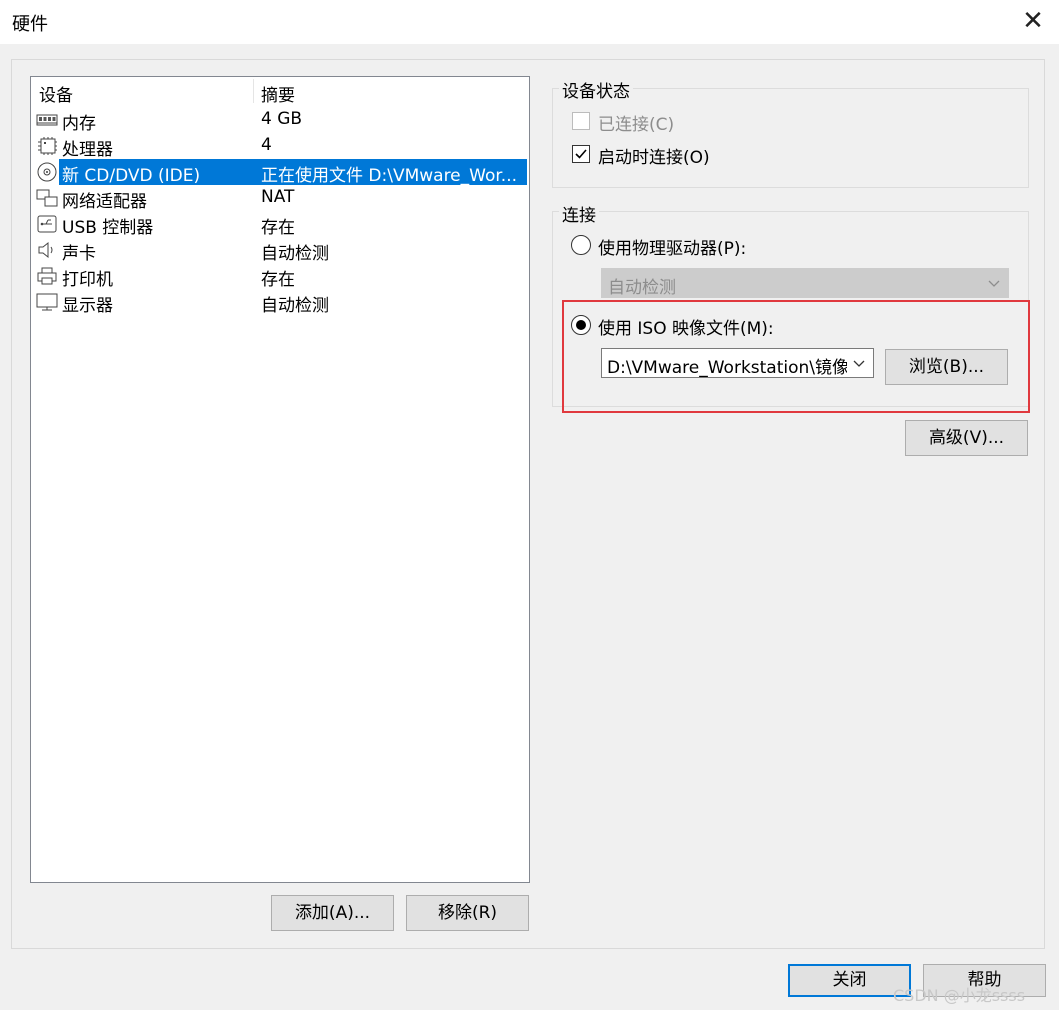 Image resolution: width=1059 pixels, height=1010 pixels. What do you see at coordinates (529, 22) in the screenshot?
I see `title-bar: 硬件 ✕` at bounding box center [529, 22].